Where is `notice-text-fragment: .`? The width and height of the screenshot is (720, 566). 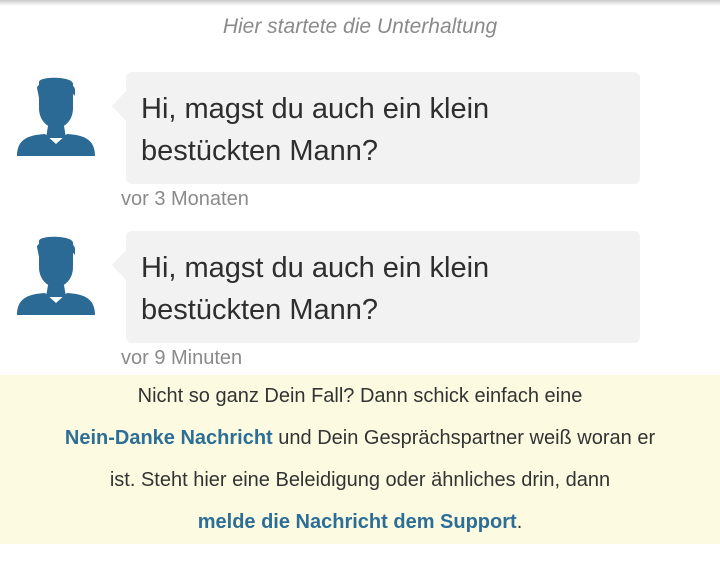 notice-text-fragment: . is located at coordinates (519, 522).